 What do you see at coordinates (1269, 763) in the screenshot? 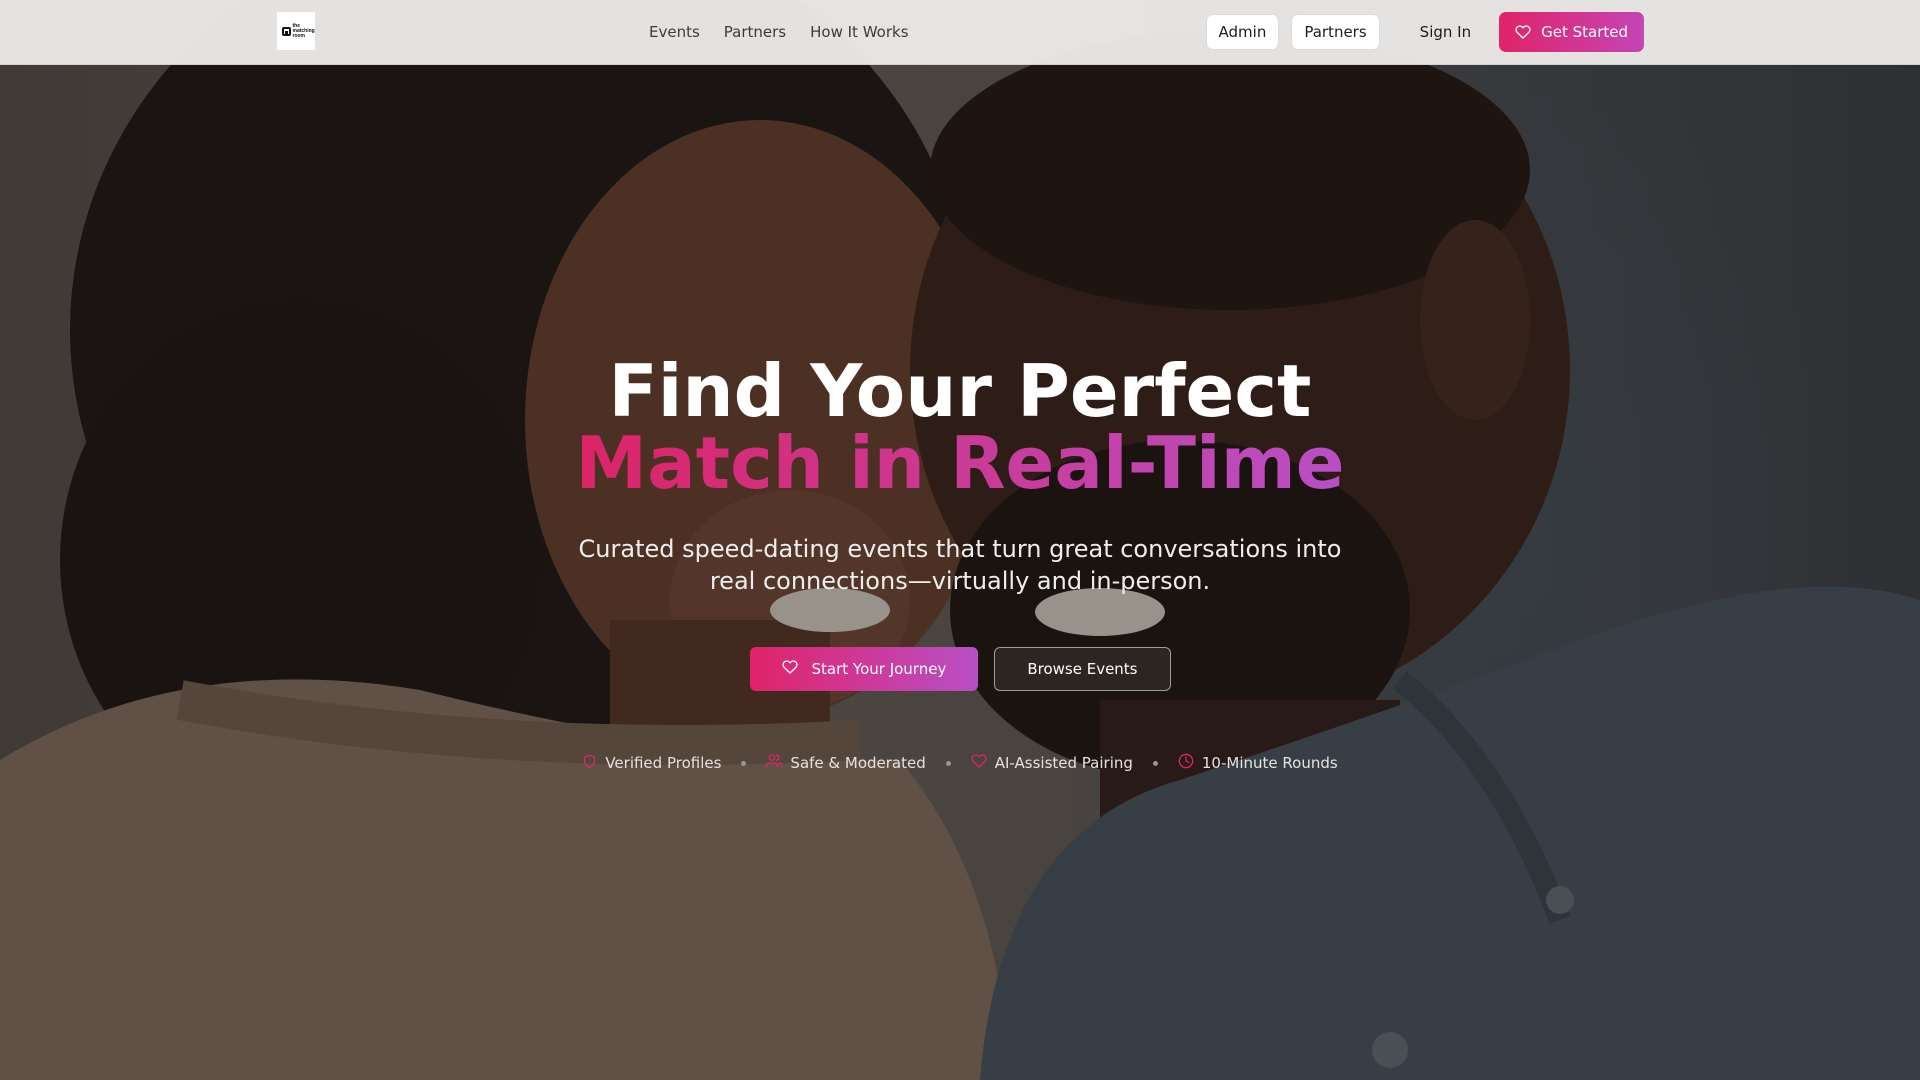
I see `feature-label: 10-Minute Rounds` at bounding box center [1269, 763].